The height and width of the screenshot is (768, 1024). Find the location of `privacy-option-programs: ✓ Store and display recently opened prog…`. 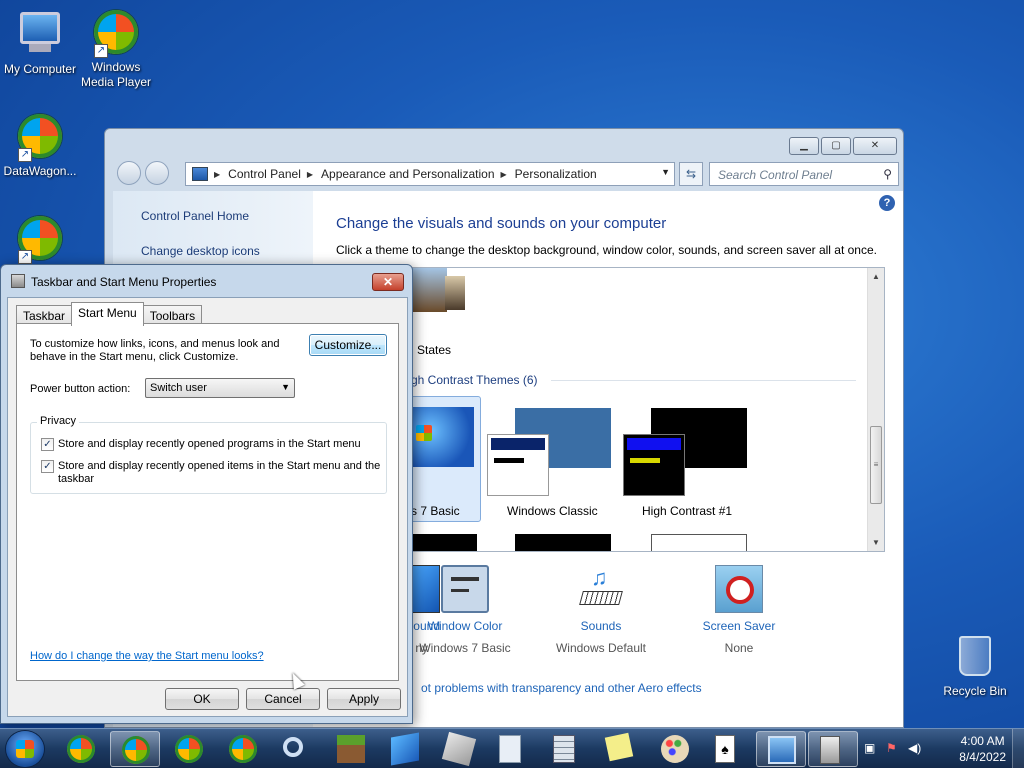

privacy-option-programs: ✓ Store and display recently opened prog… is located at coordinates (201, 444).